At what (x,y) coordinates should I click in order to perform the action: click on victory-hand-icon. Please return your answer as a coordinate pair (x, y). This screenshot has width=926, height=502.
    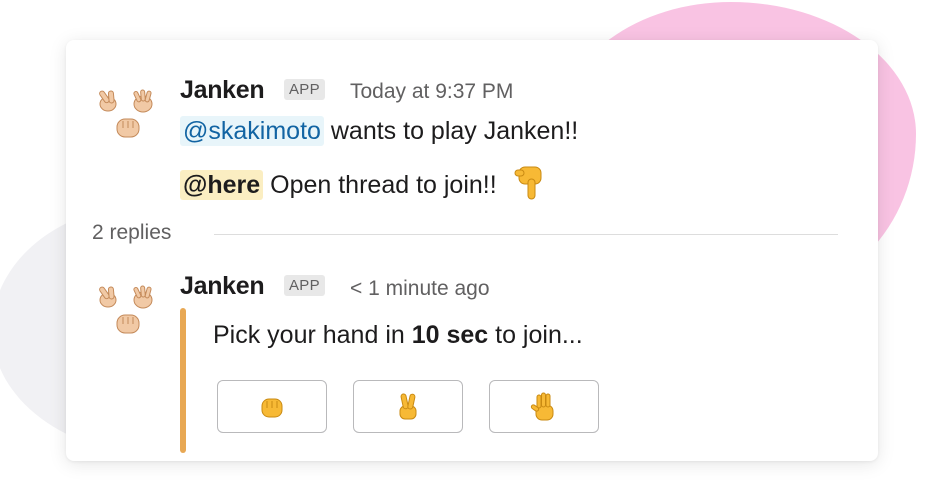
    Looking at the image, I should click on (408, 405).